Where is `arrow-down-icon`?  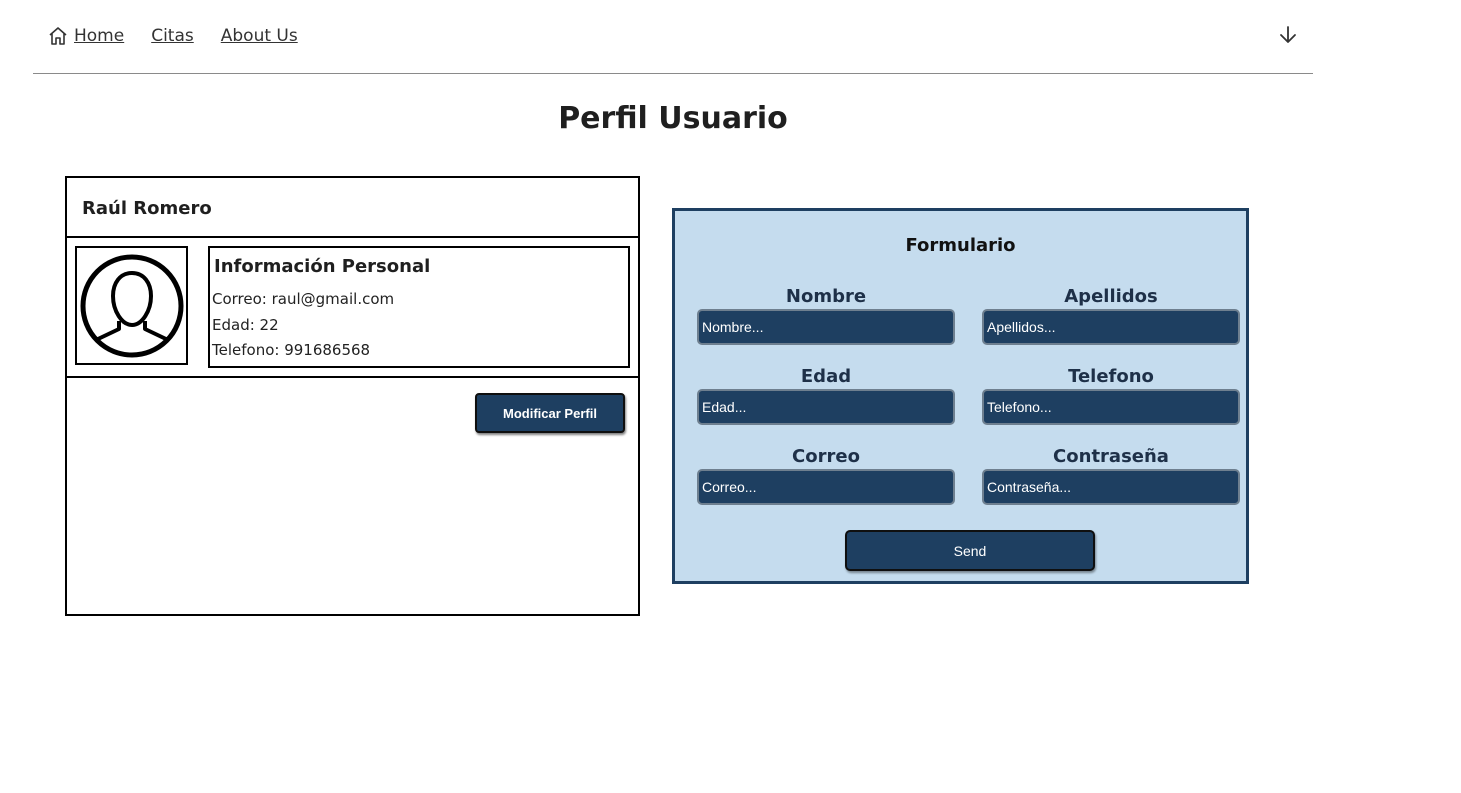 arrow-down-icon is located at coordinates (1288, 35).